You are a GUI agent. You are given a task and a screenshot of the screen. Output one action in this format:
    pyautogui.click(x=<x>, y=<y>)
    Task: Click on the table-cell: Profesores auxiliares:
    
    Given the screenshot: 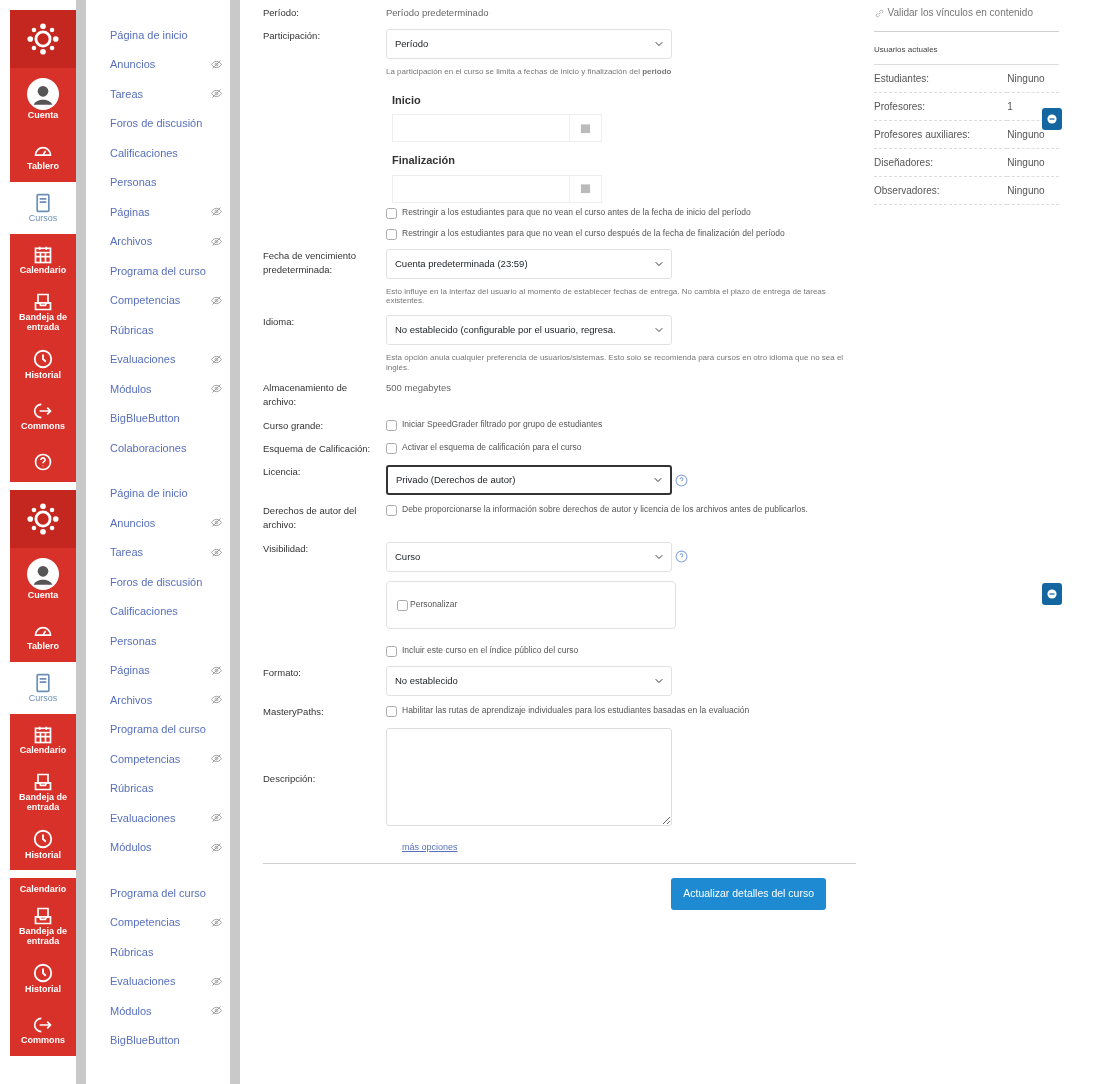 What is the action you would take?
    pyautogui.click(x=941, y=134)
    